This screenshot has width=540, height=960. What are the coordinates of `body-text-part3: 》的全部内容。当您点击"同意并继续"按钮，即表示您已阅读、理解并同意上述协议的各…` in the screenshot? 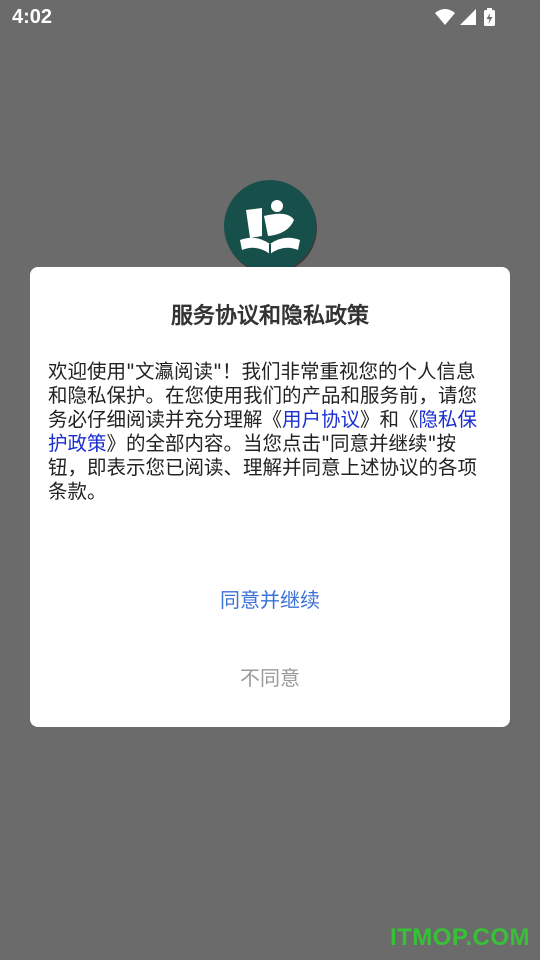 It's located at (263, 467).